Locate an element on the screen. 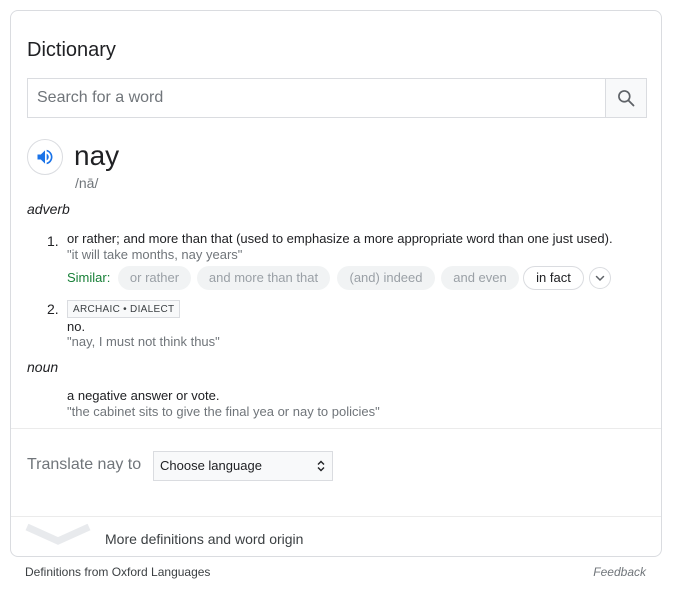  more-definitions-button: More definitions and word origin is located at coordinates (336, 537).